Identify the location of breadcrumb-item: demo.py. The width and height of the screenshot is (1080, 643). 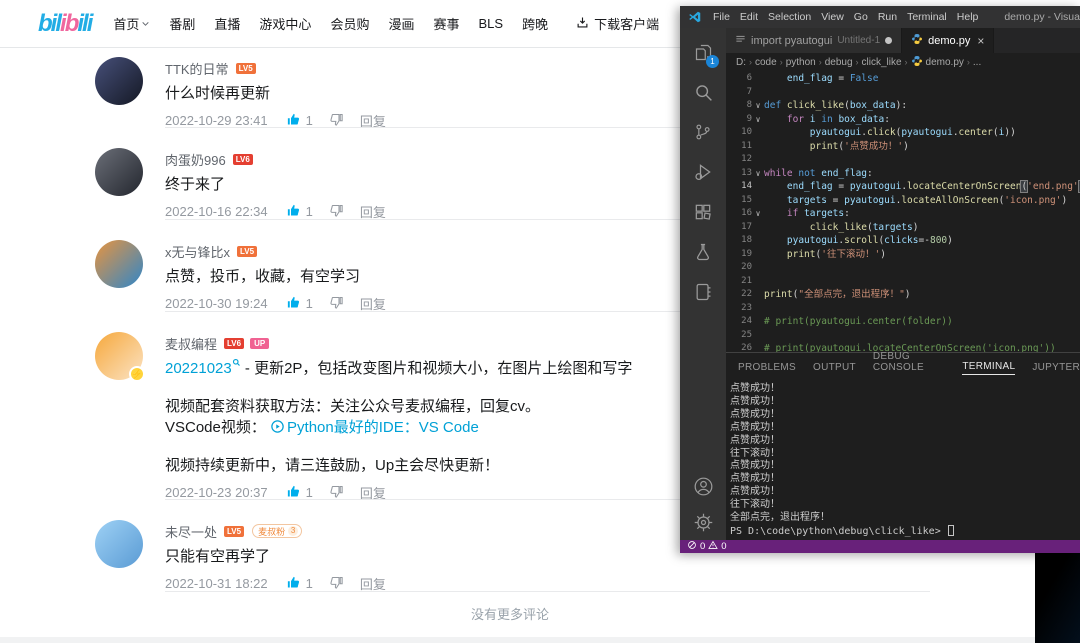
(937, 62).